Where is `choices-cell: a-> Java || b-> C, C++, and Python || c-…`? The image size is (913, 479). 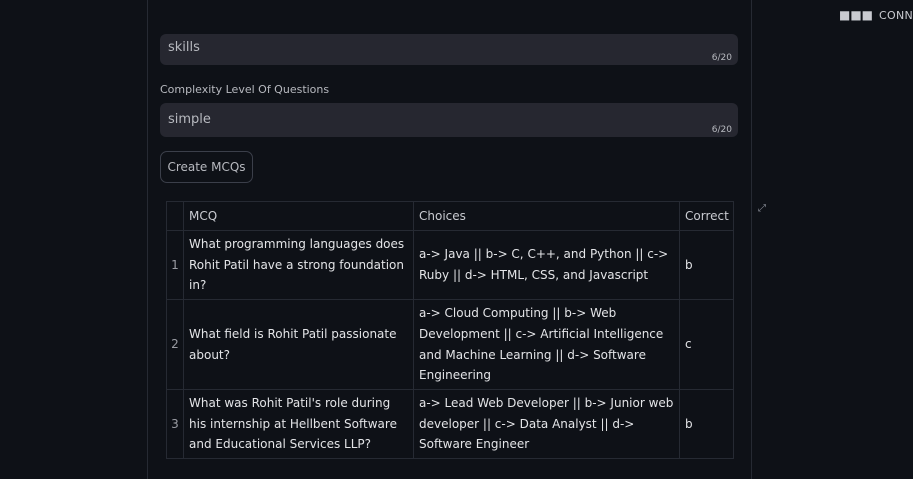 choices-cell: a-> Java || b-> C, C++, and Python || c-… is located at coordinates (546, 265).